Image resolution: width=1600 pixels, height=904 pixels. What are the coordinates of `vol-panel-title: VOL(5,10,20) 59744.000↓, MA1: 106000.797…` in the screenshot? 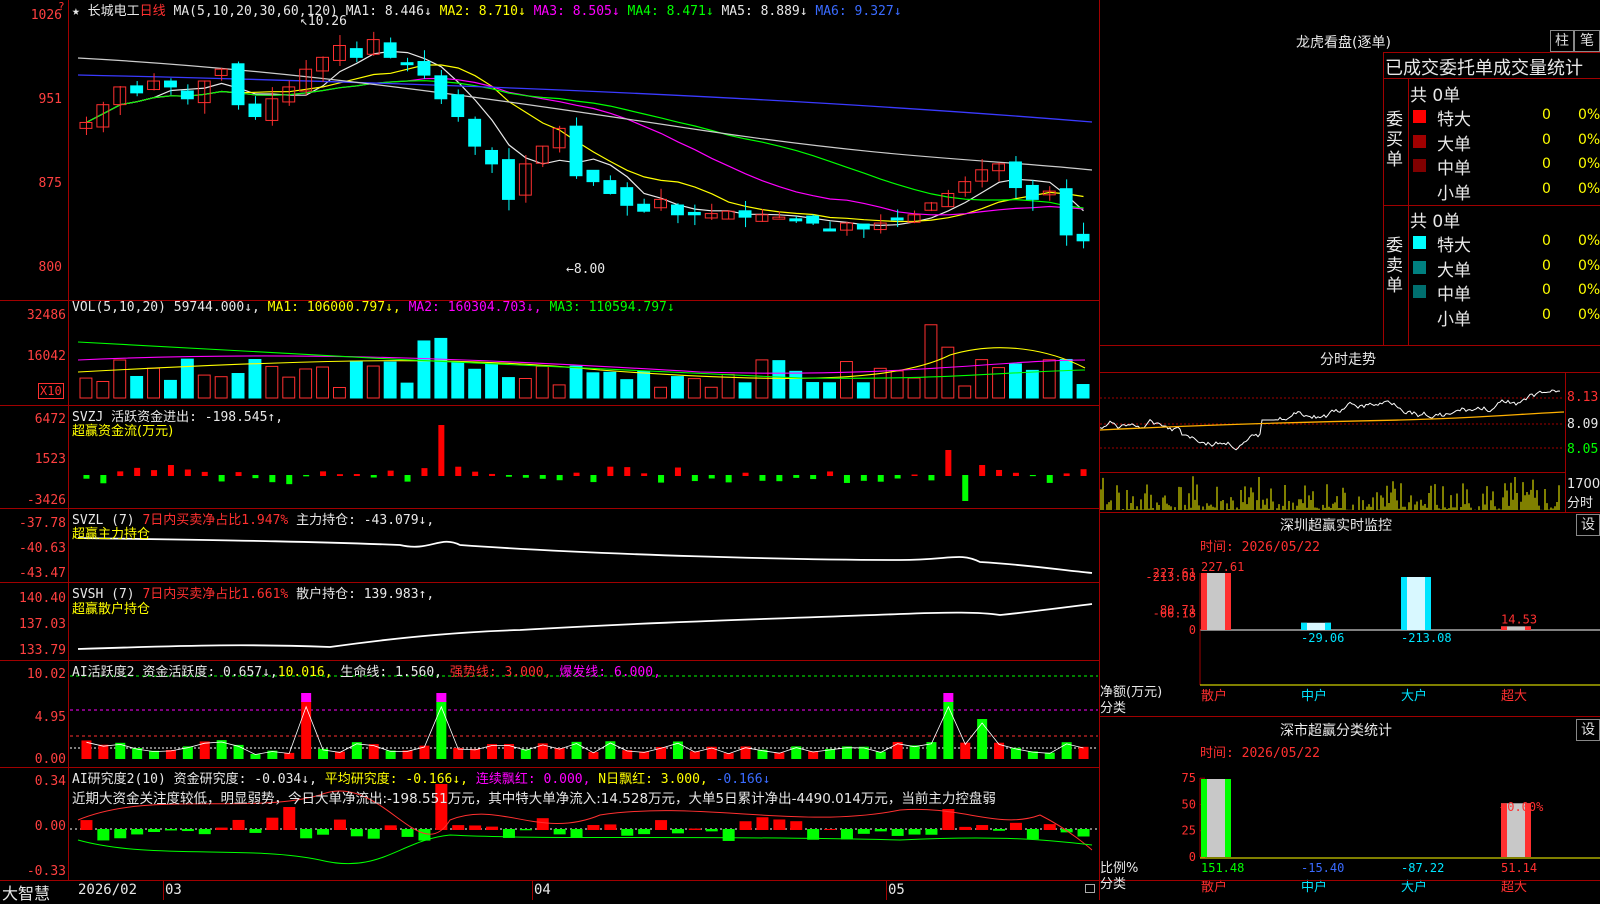 It's located at (377, 307).